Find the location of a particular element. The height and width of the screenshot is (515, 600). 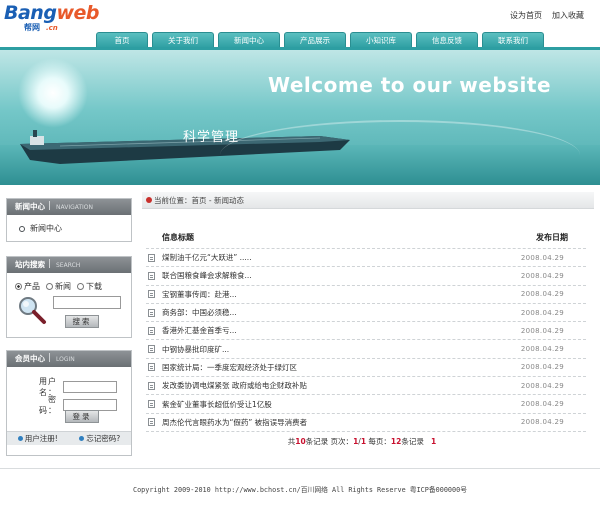

home-icon is located at coordinates (149, 200).